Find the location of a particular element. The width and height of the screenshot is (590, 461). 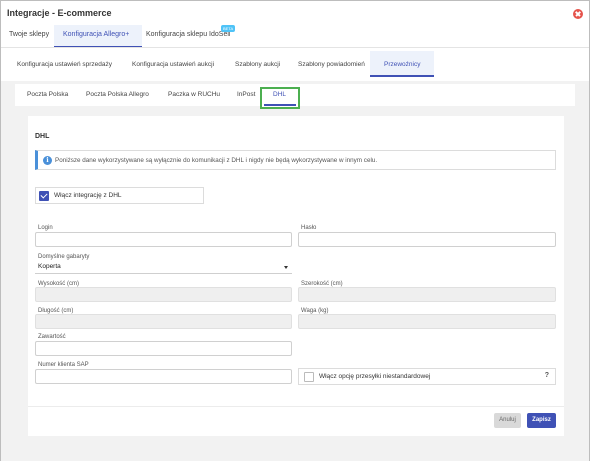

tab-poczta-polska: Poczta Polska is located at coordinates (47, 94).